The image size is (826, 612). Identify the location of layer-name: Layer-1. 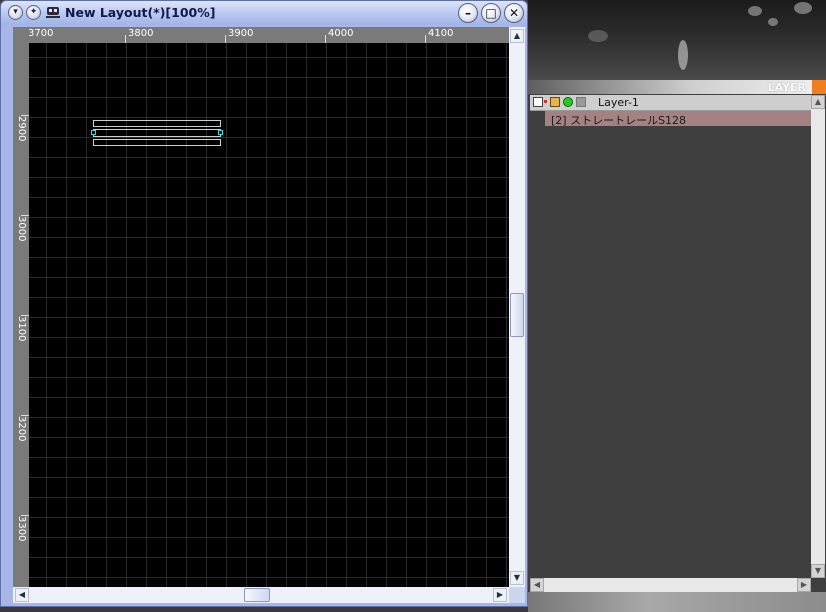
(618, 102).